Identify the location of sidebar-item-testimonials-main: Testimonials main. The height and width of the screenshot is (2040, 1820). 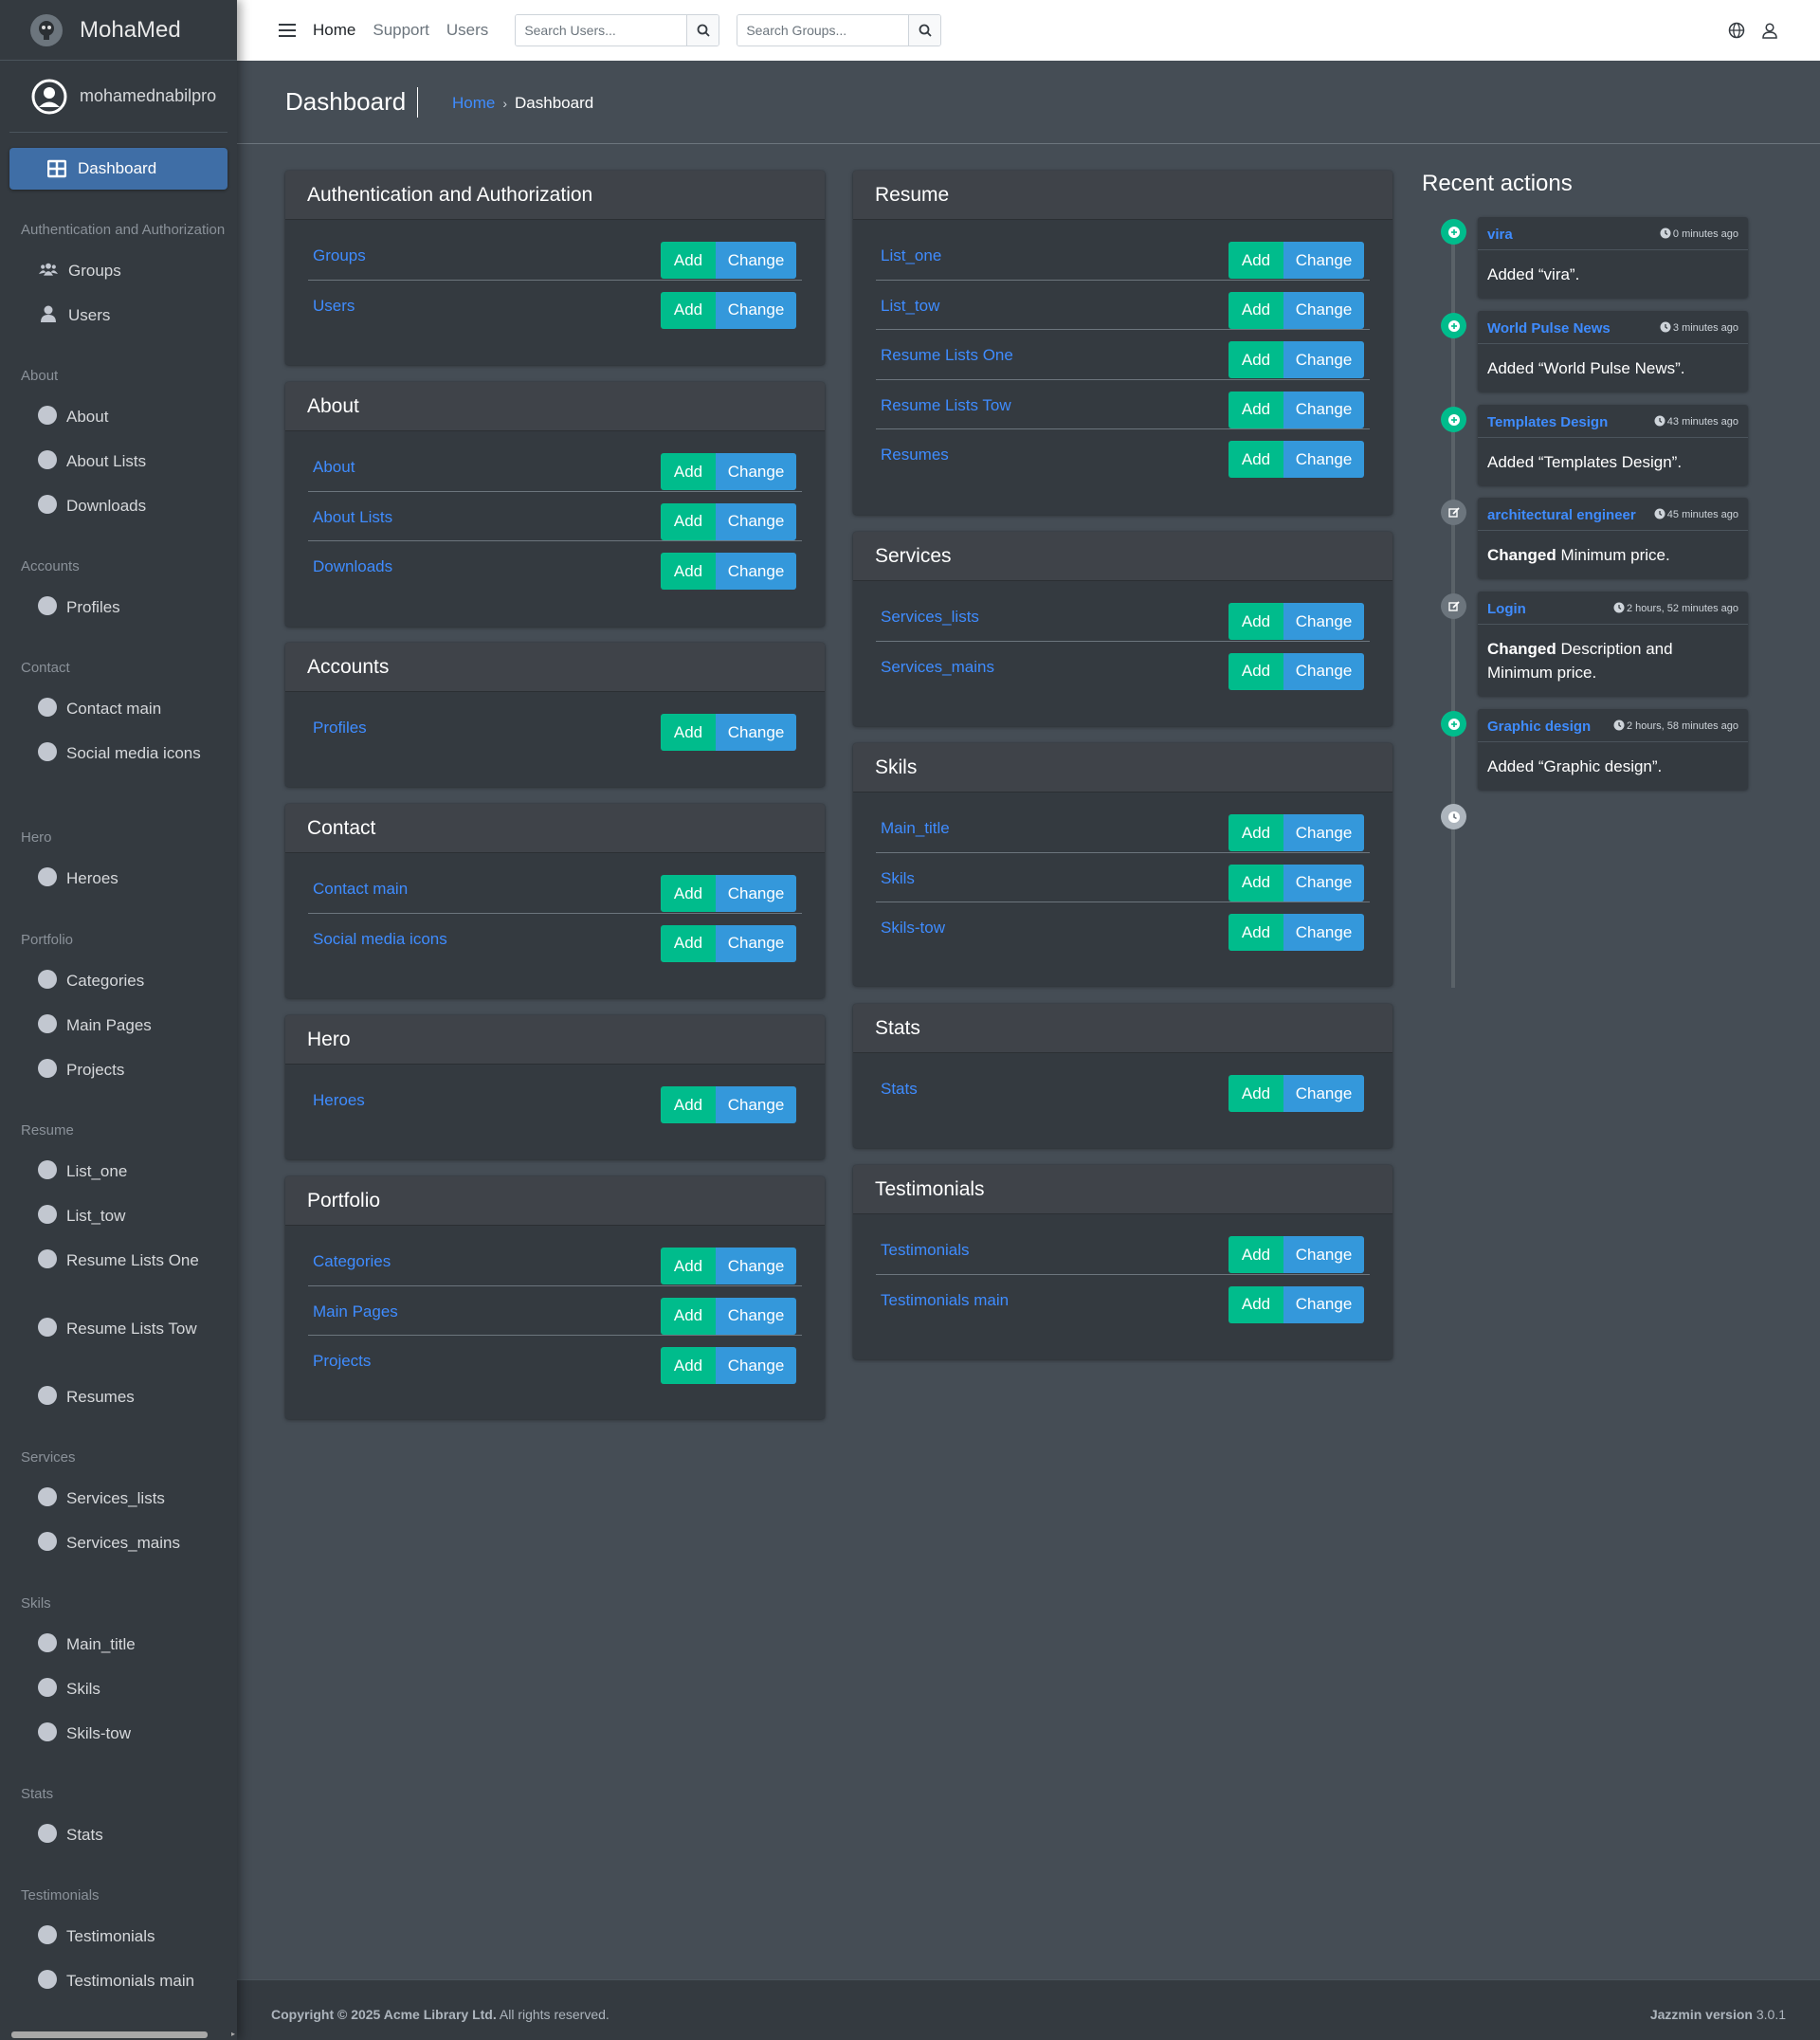
(135, 1981).